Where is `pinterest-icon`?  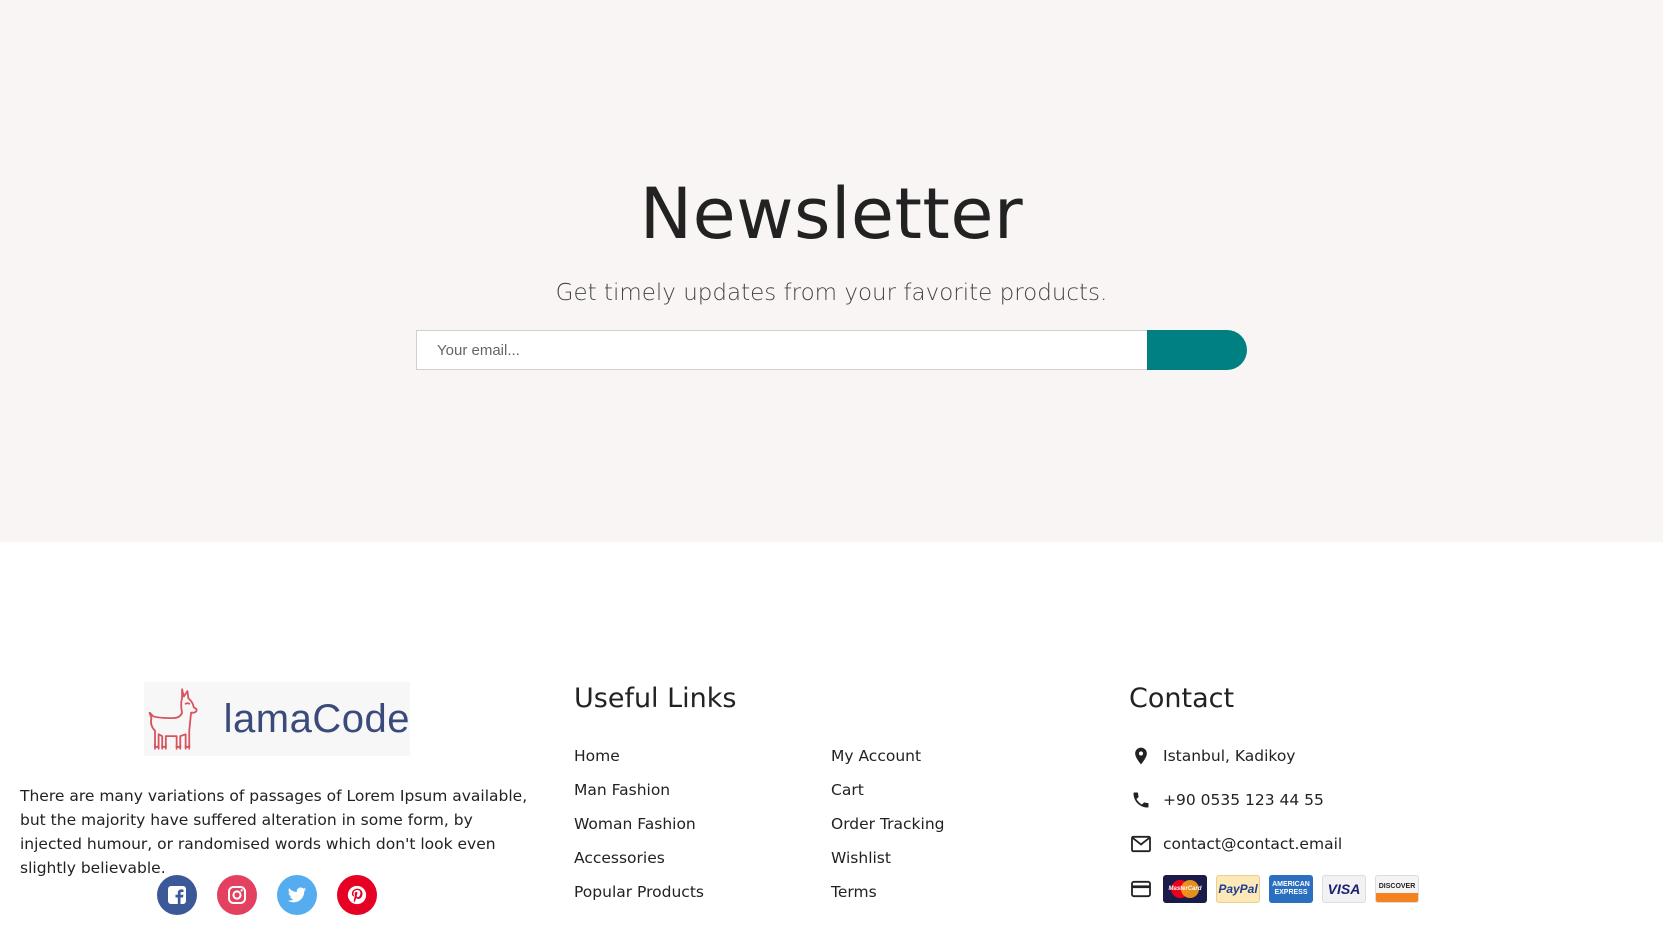 pinterest-icon is located at coordinates (357, 895).